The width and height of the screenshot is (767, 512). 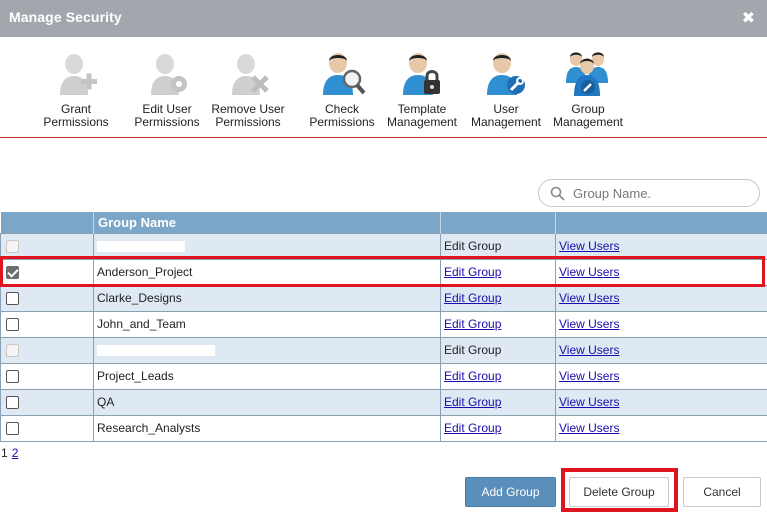 I want to click on group-name-cell: Anderson_Project, so click(x=267, y=272).